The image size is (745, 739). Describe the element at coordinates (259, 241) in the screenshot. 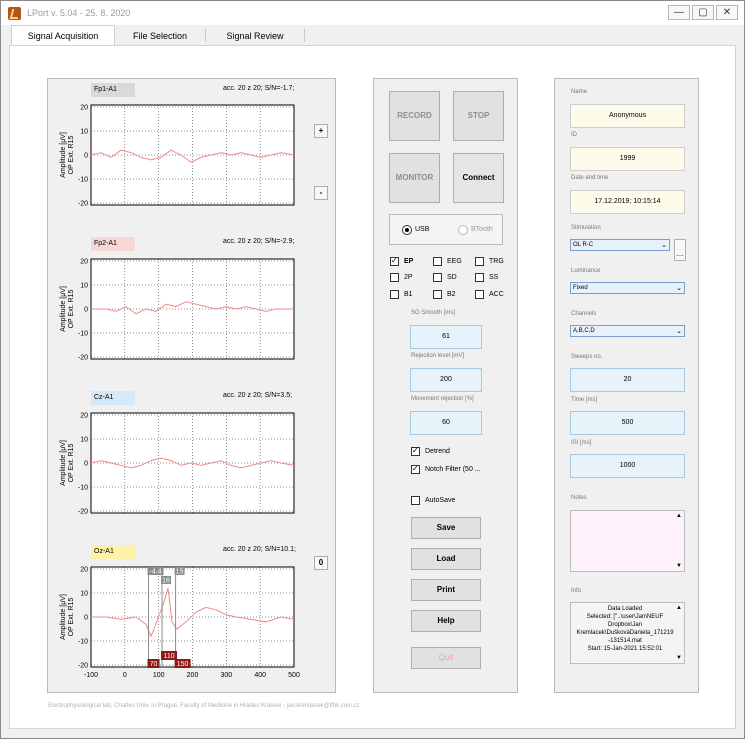

I see `plot-info-fp2: acc. 20 z 20; S/N=-2.9;` at that location.